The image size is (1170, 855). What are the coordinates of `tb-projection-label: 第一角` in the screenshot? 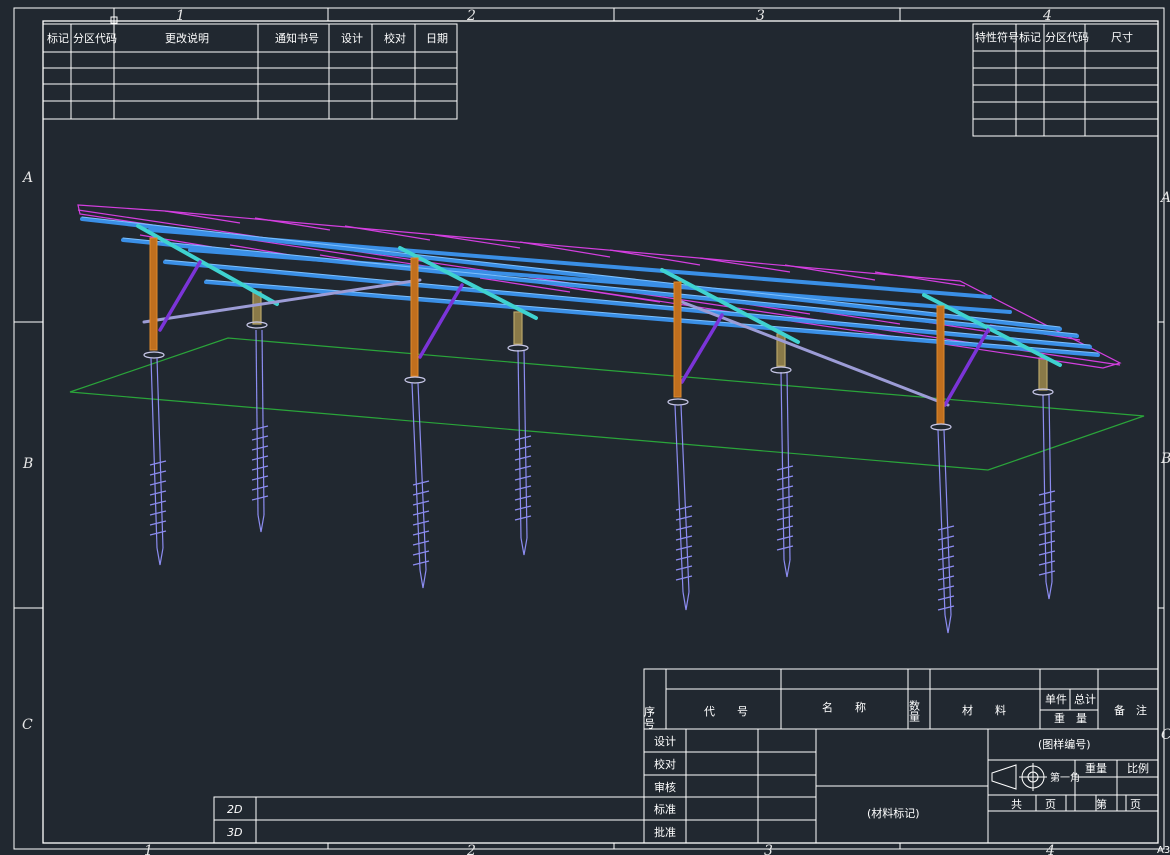 It's located at (1065, 777).